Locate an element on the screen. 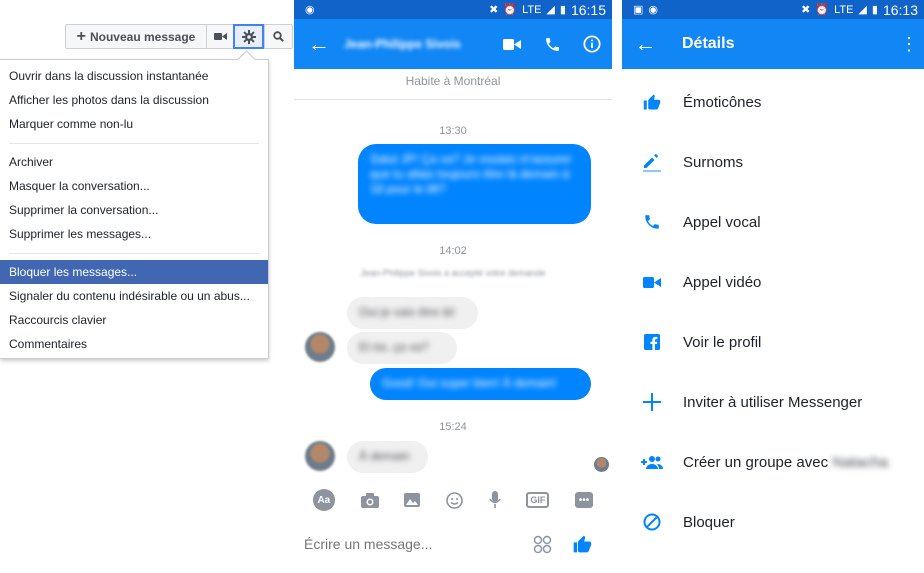 Image resolution: width=924 pixels, height=573 pixels. info-icon is located at coordinates (592, 44).